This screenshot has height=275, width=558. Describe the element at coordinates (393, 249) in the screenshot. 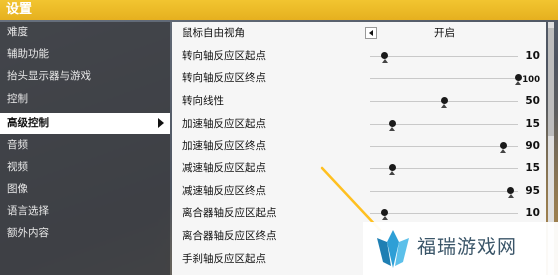

I see `watermark-logo-icon` at that location.